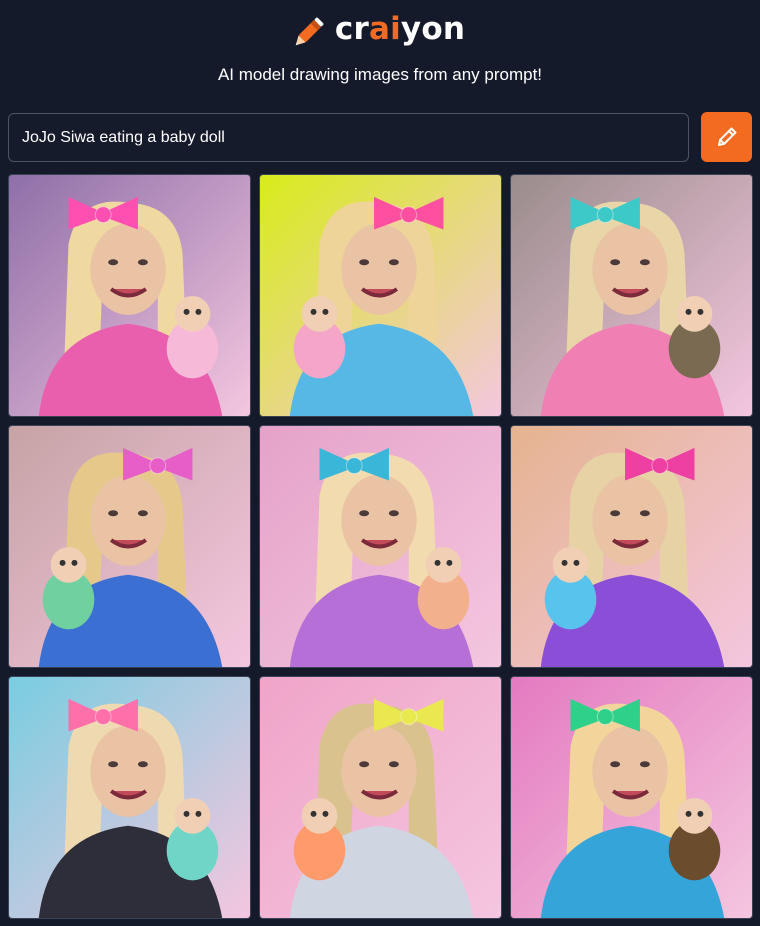 The width and height of the screenshot is (760, 926). What do you see at coordinates (309, 31) in the screenshot?
I see `pencil-logo-icon` at bounding box center [309, 31].